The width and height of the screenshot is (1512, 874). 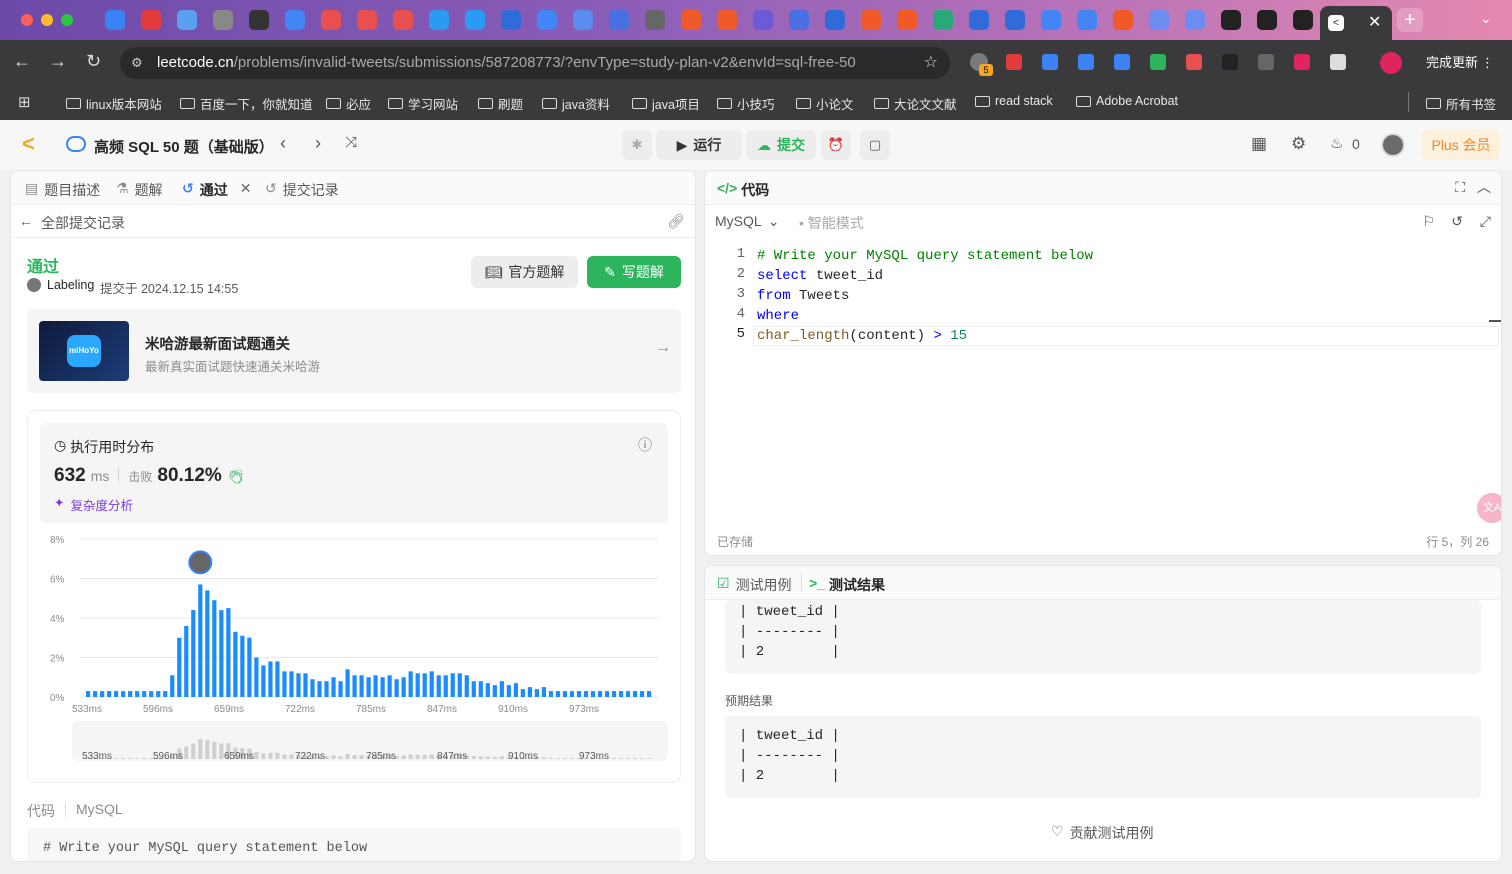 What do you see at coordinates (351, 142) in the screenshot?
I see `shuffle-icon: ⤨` at bounding box center [351, 142].